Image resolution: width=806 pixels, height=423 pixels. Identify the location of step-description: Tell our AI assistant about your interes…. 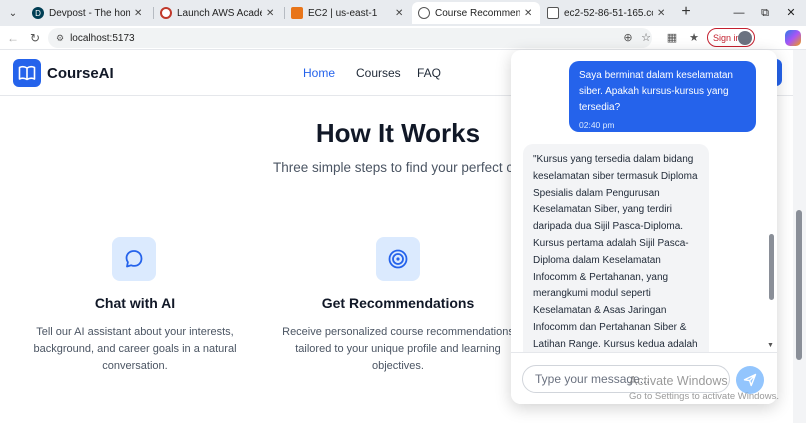
(135, 349).